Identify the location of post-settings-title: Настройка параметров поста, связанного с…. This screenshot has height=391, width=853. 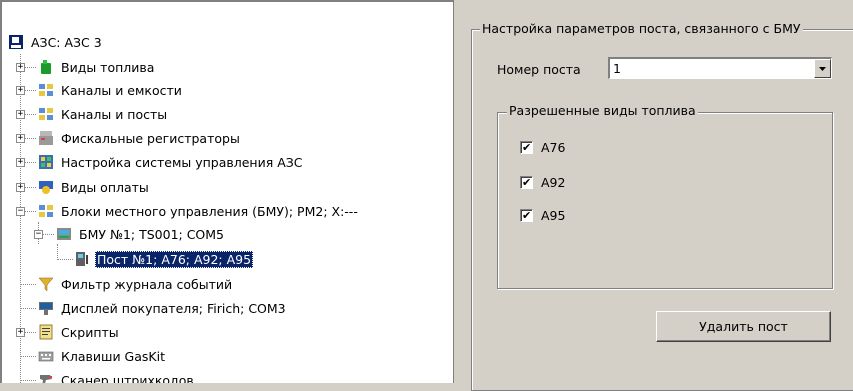
(641, 28).